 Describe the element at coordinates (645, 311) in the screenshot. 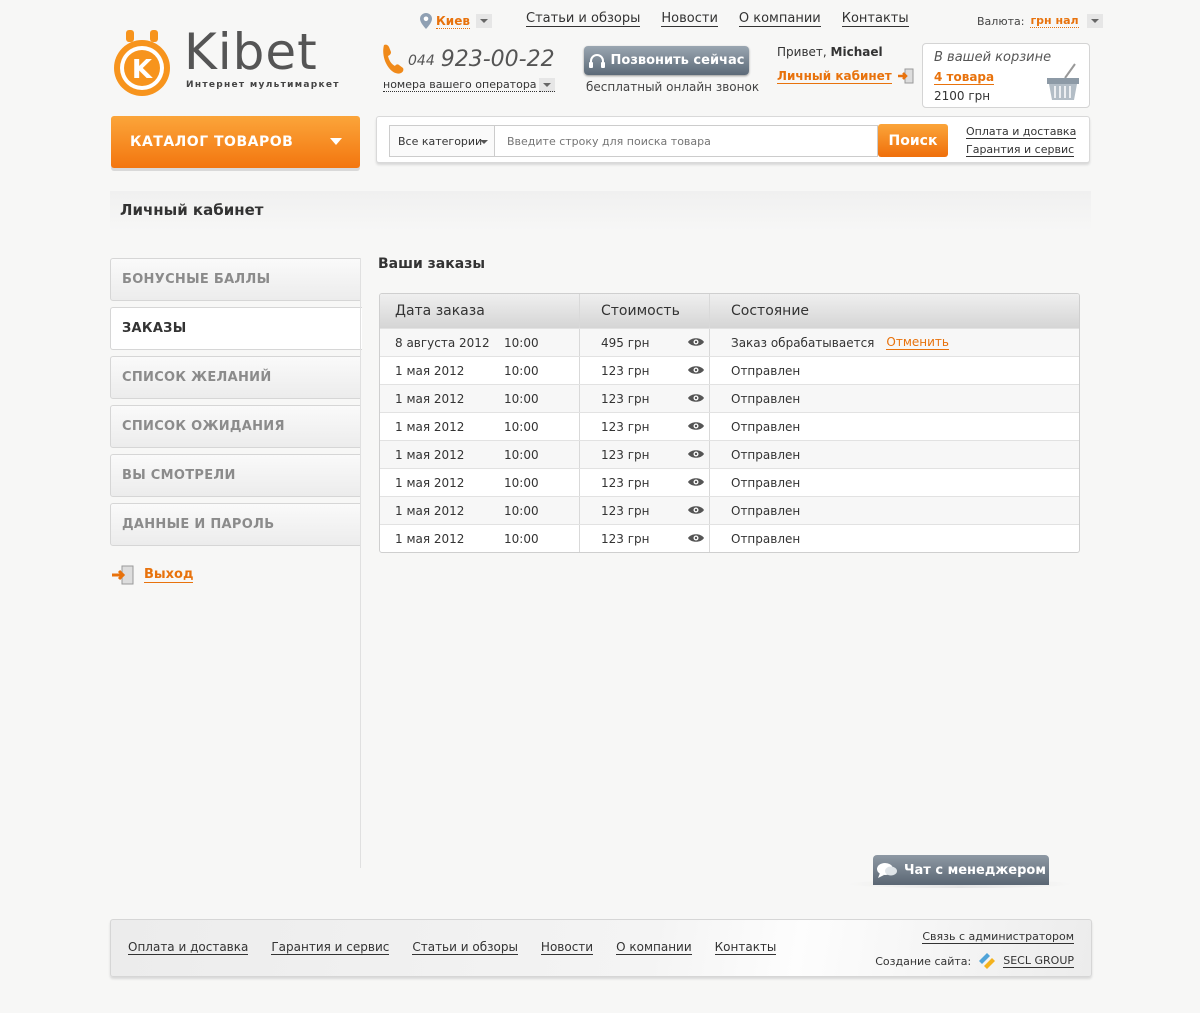

I see `column-header-price: Стоимость` at that location.